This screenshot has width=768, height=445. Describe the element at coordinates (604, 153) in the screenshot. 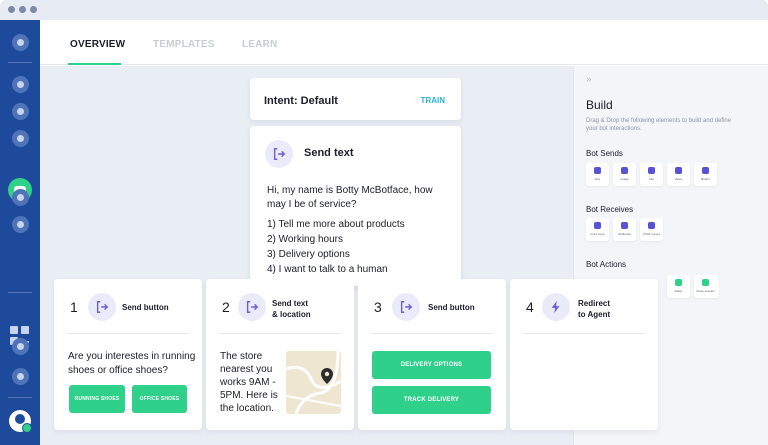

I see `section-bot-sends: Bot Sends` at that location.